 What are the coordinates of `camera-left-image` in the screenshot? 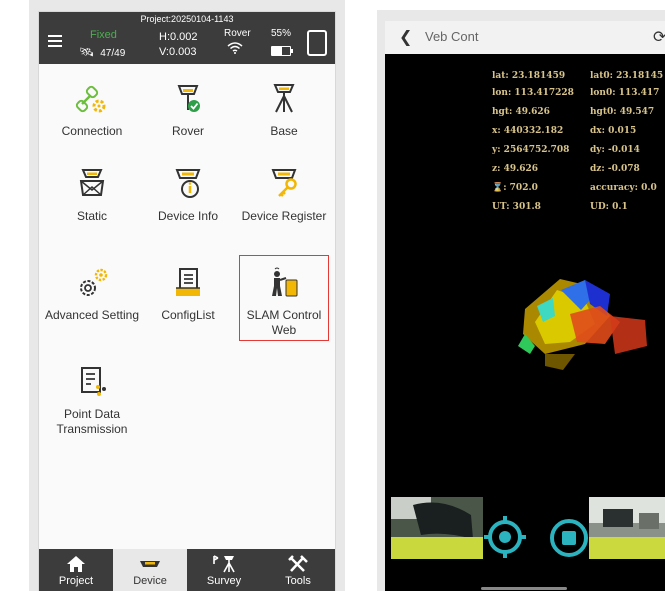 It's located at (437, 528).